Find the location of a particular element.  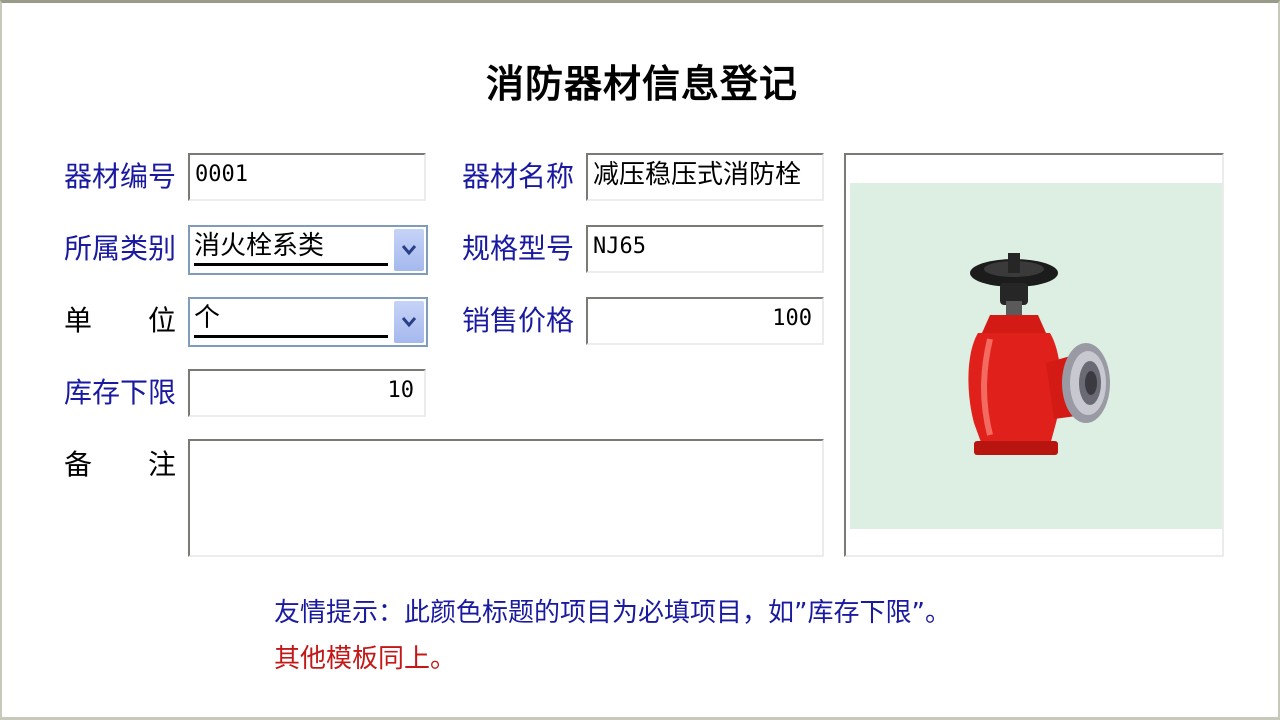

category-dropdown-button is located at coordinates (409, 250).